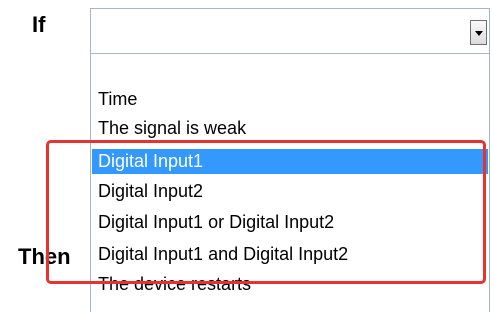 The height and width of the screenshot is (312, 492). What do you see at coordinates (290, 128) in the screenshot?
I see `option-signal-weak: The signal is weak` at bounding box center [290, 128].